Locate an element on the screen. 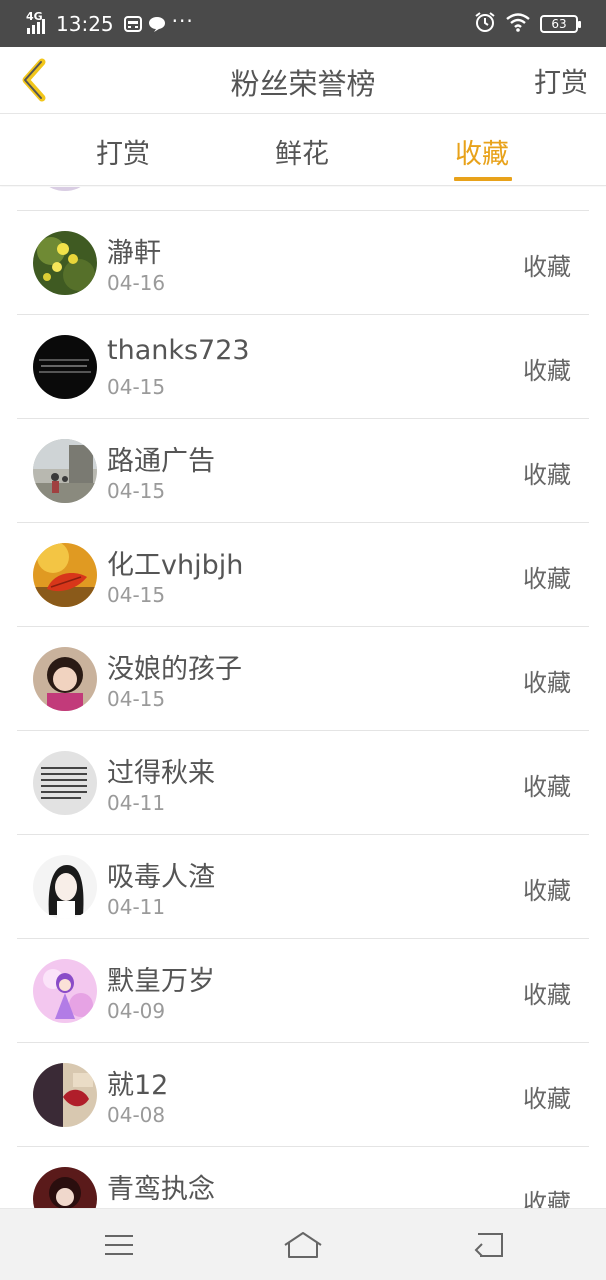  list-item: 没娘的孩子 04-15 收藏 is located at coordinates (303, 679).